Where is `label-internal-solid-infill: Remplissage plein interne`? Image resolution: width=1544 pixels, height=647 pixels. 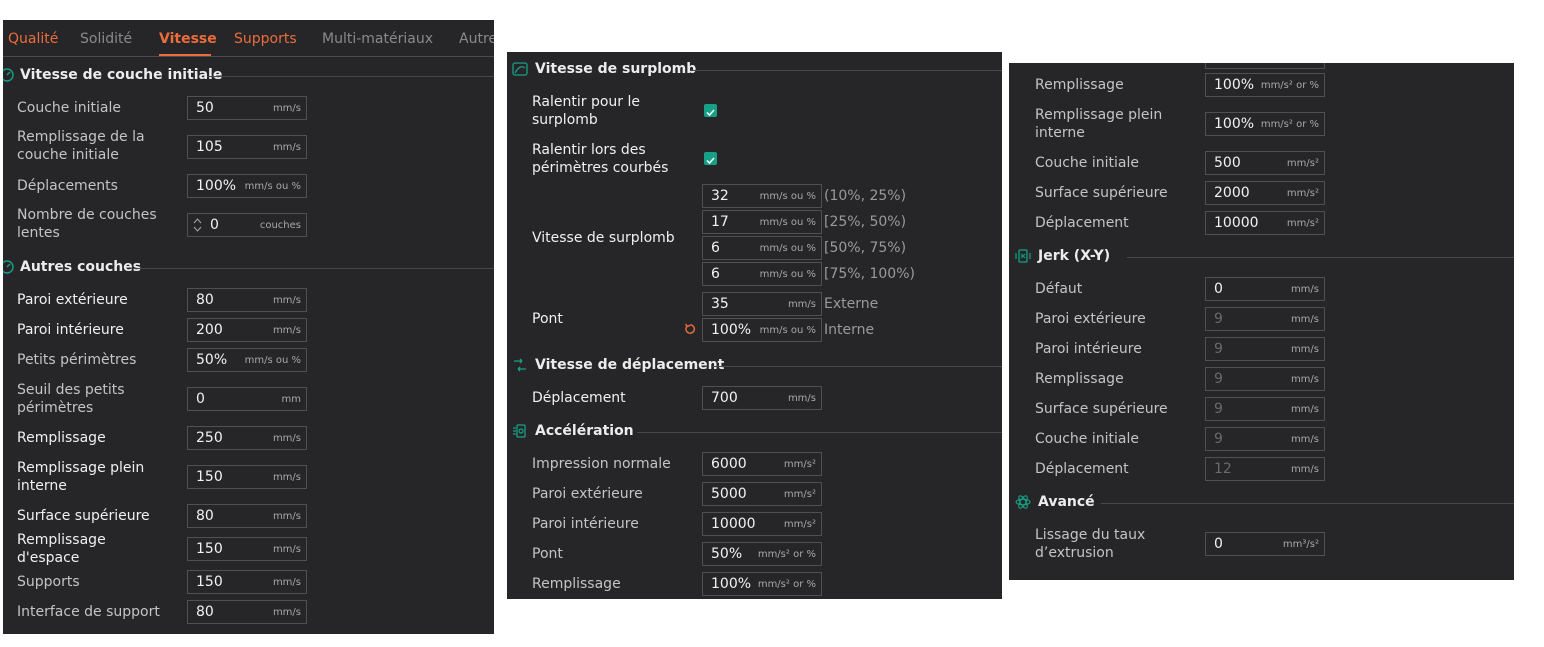 label-internal-solid-infill: Remplissage plein interne is located at coordinates (81, 477).